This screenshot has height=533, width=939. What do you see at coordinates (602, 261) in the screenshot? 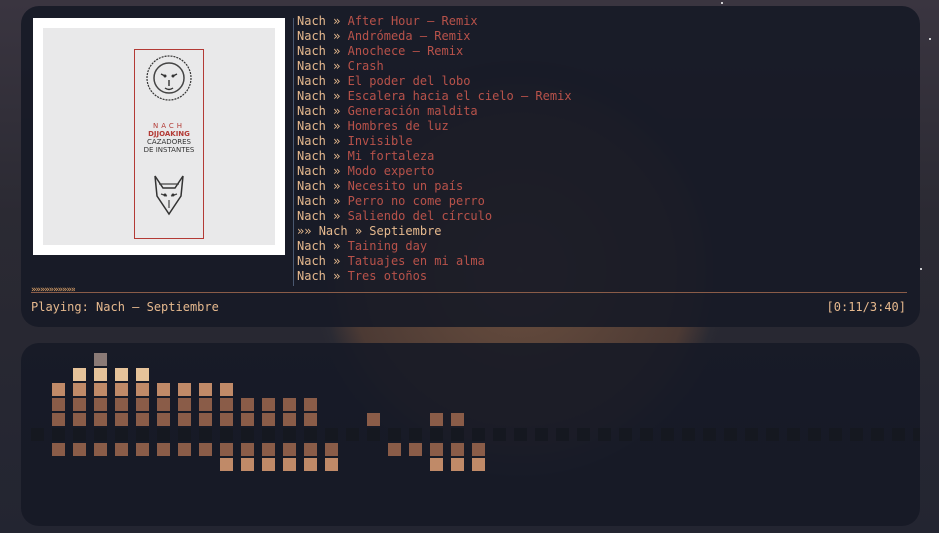
I see `track-item: Nach » Tatuajes en mi alma` at bounding box center [602, 261].